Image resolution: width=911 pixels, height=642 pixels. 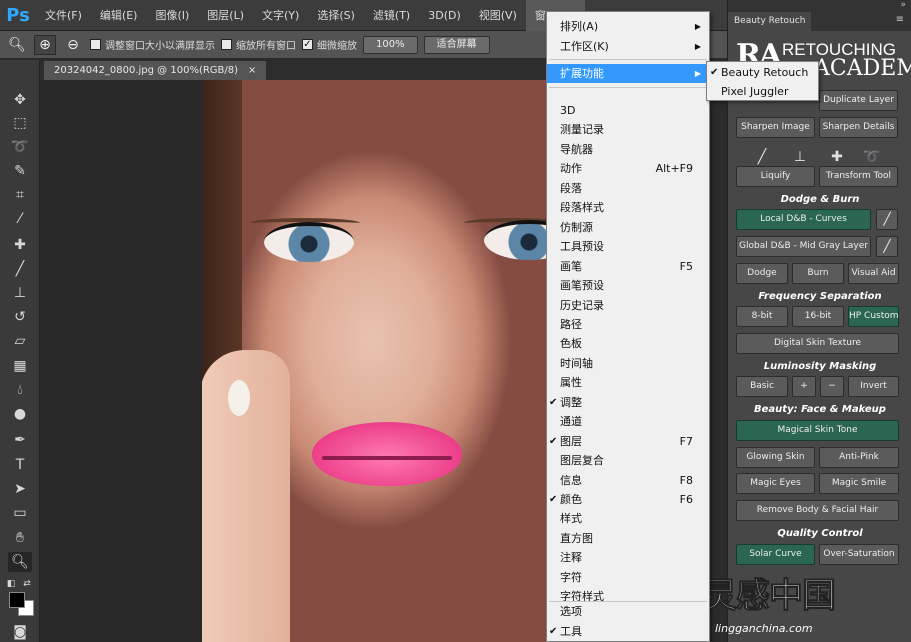 What do you see at coordinates (20, 123) in the screenshot?
I see `marquee-tool-icon: ⬚` at bounding box center [20, 123].